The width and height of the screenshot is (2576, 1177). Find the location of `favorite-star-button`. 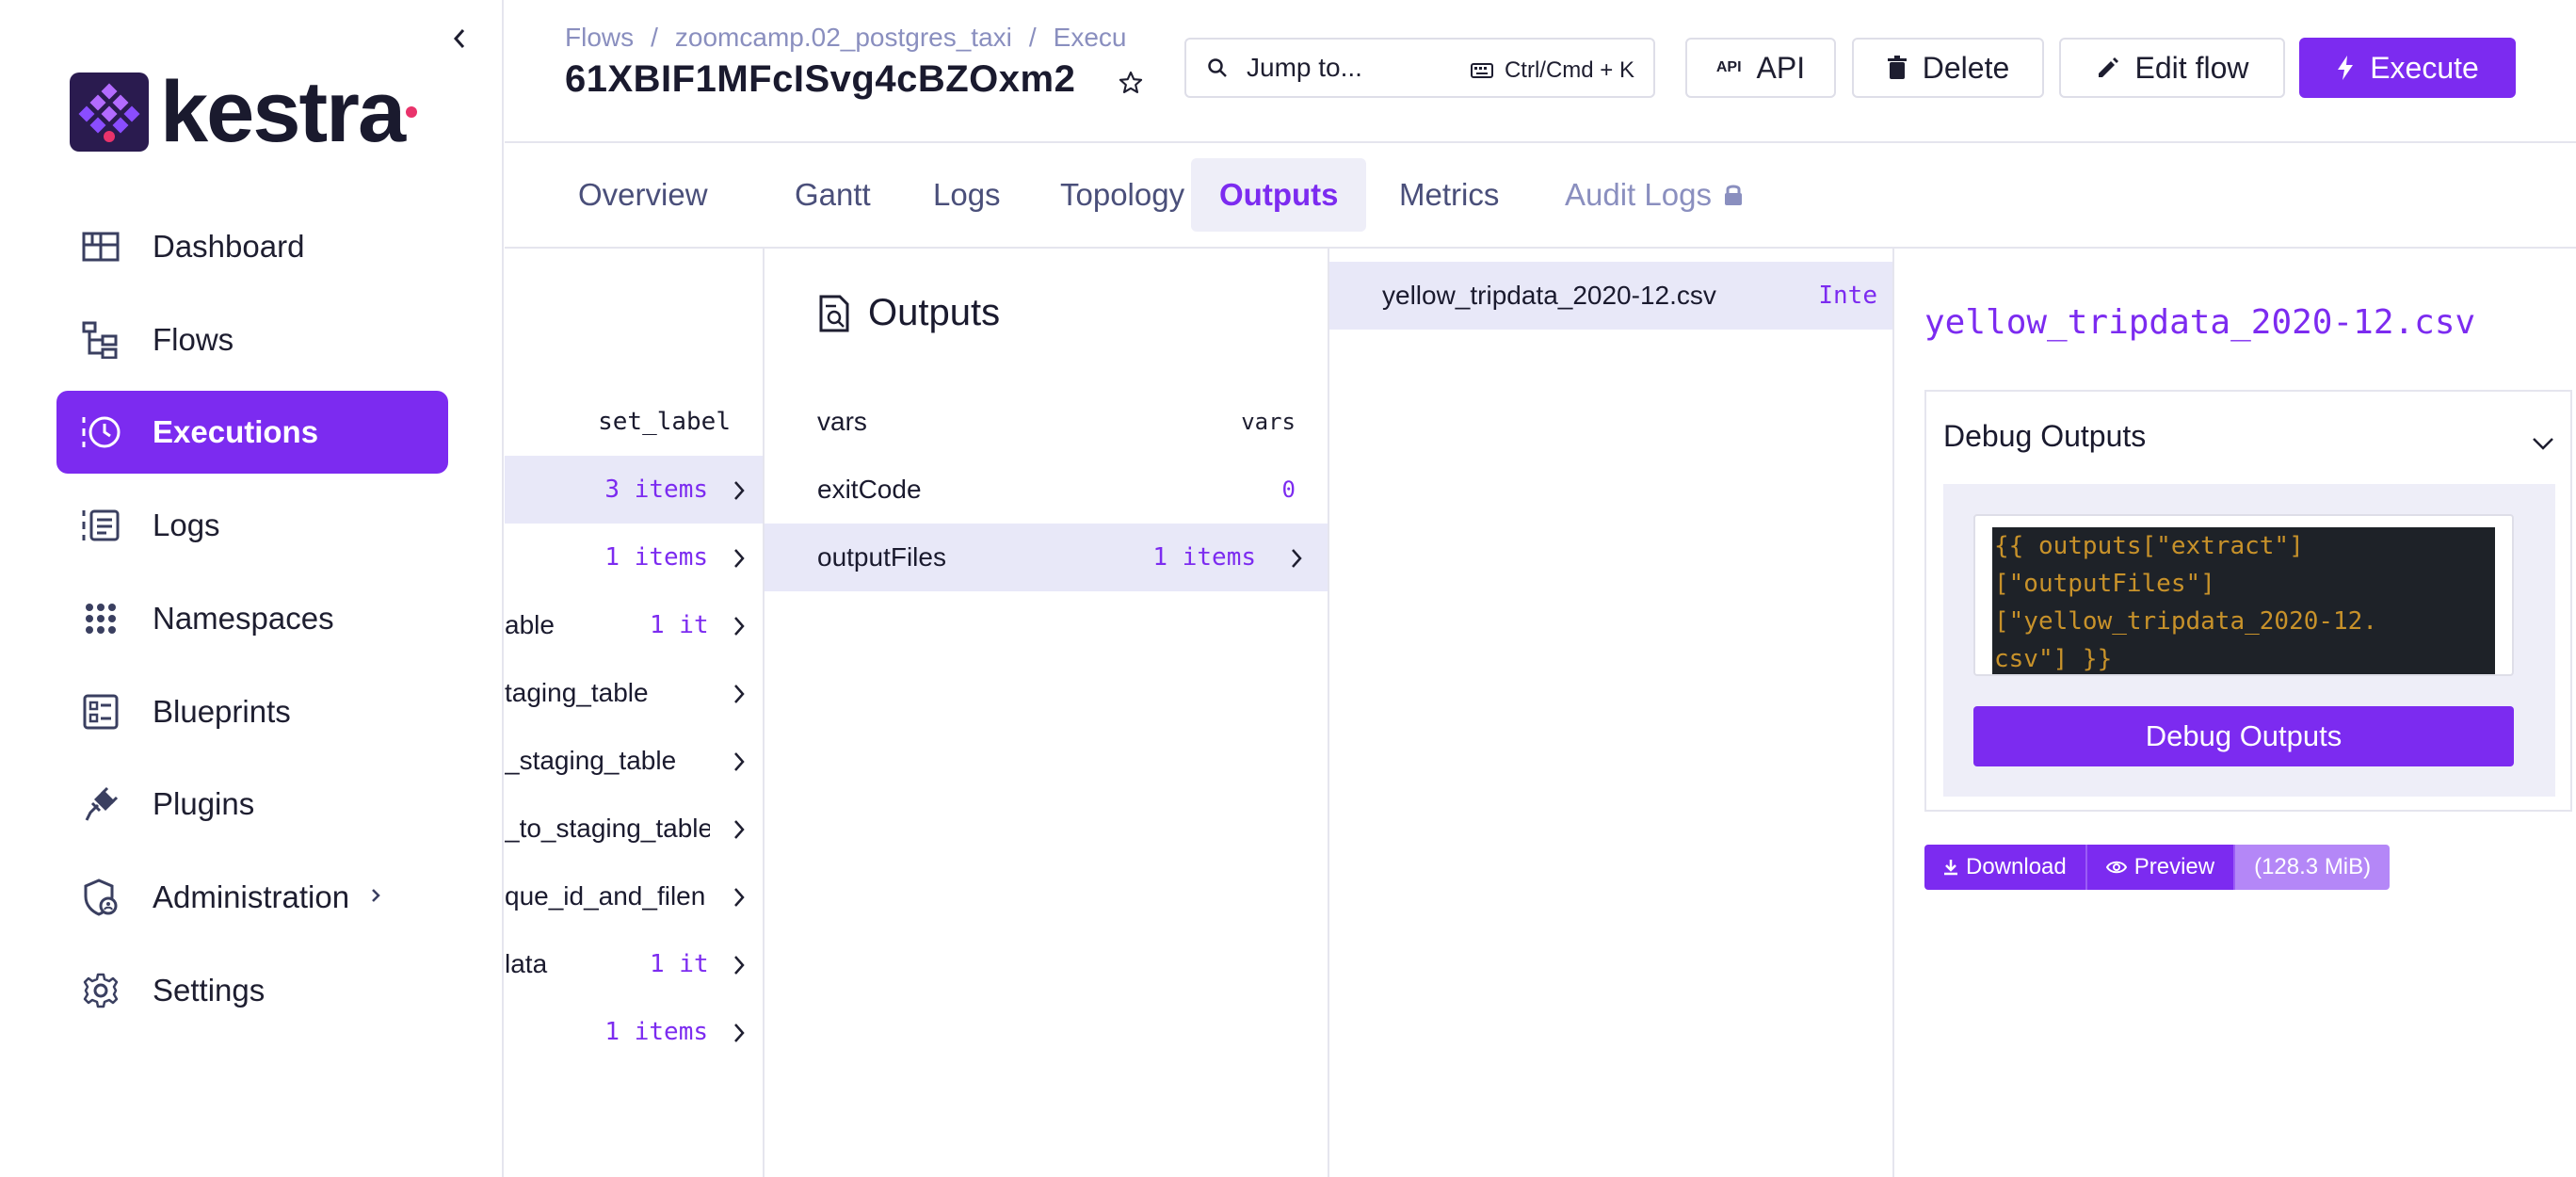

favorite-star-button is located at coordinates (1131, 83).